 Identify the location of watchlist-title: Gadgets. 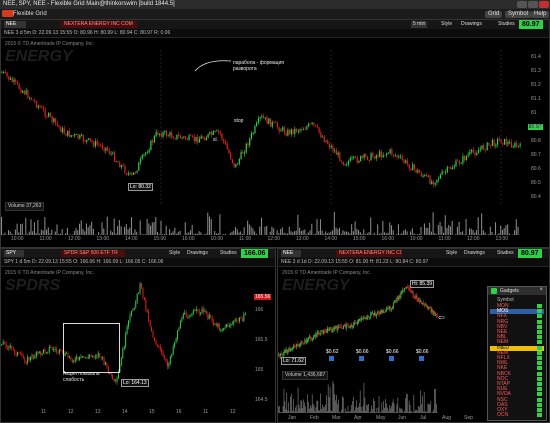
(509, 291).